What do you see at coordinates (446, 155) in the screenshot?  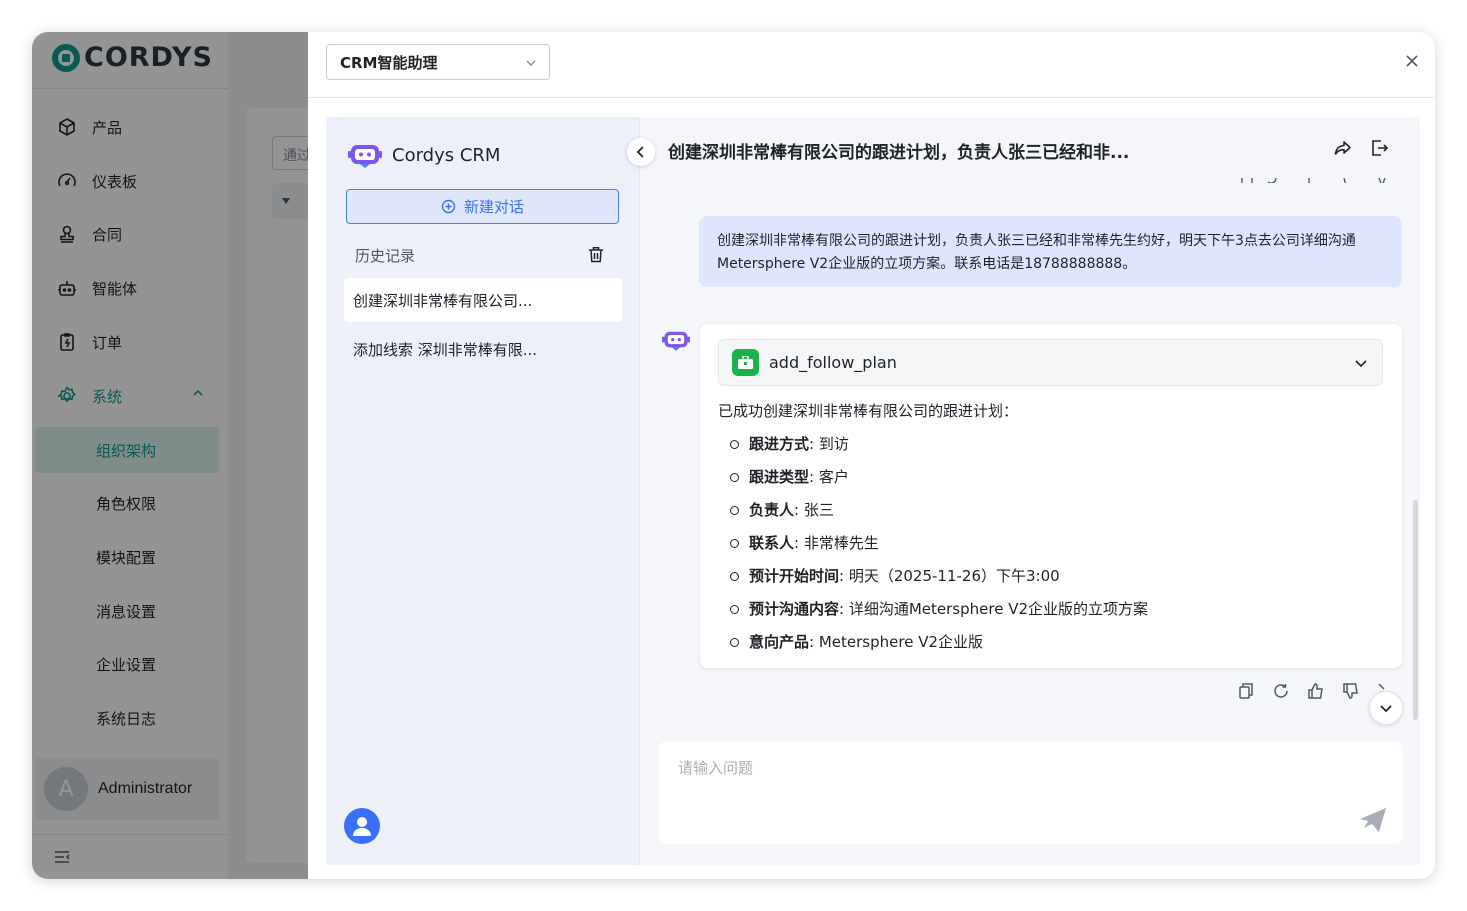 I see `brand-name: Cordys CRM` at bounding box center [446, 155].